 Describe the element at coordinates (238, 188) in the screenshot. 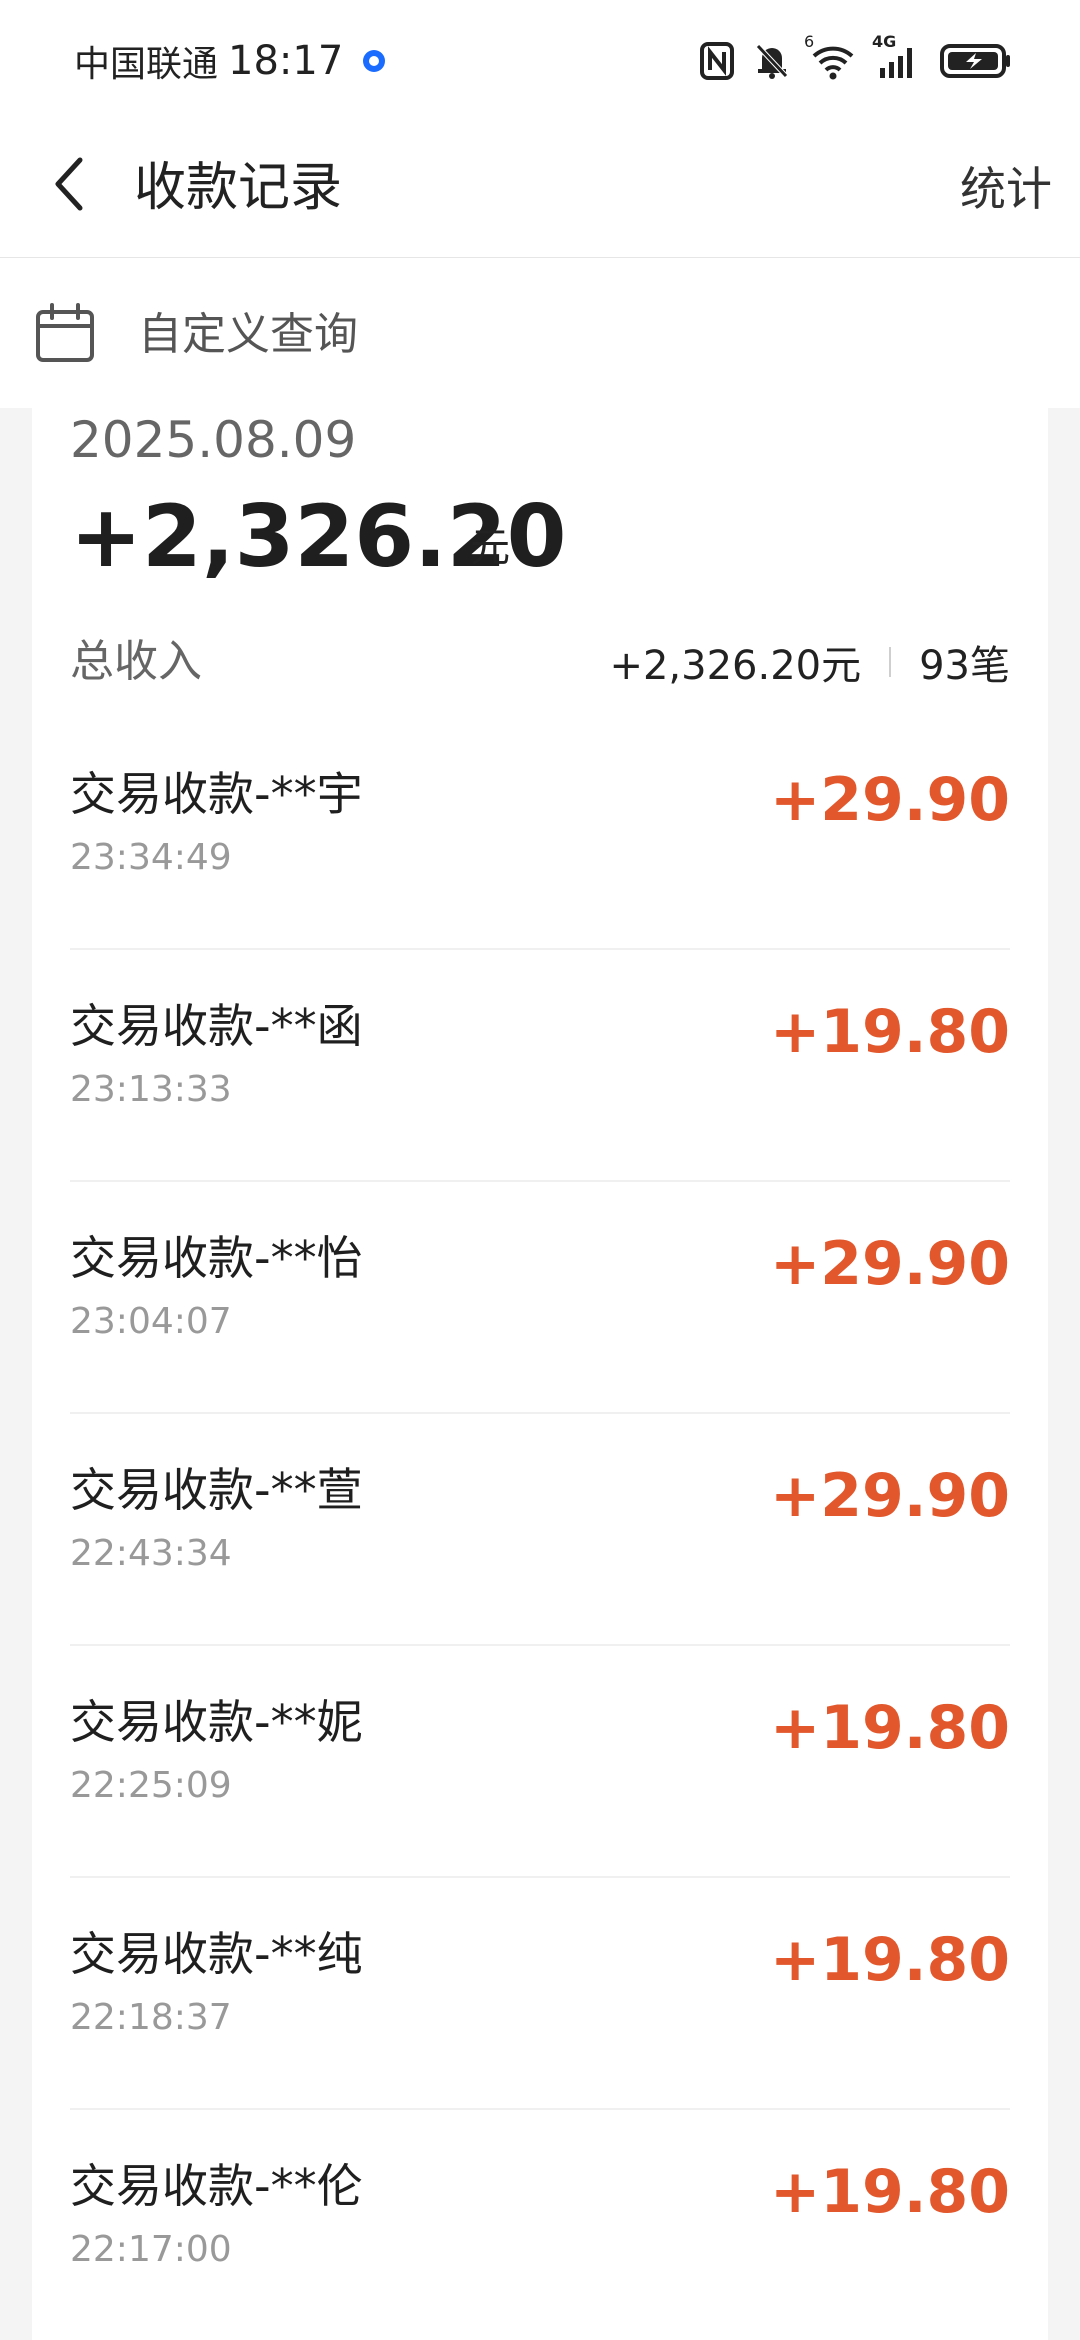

I see `page-title: 收款记录` at that location.